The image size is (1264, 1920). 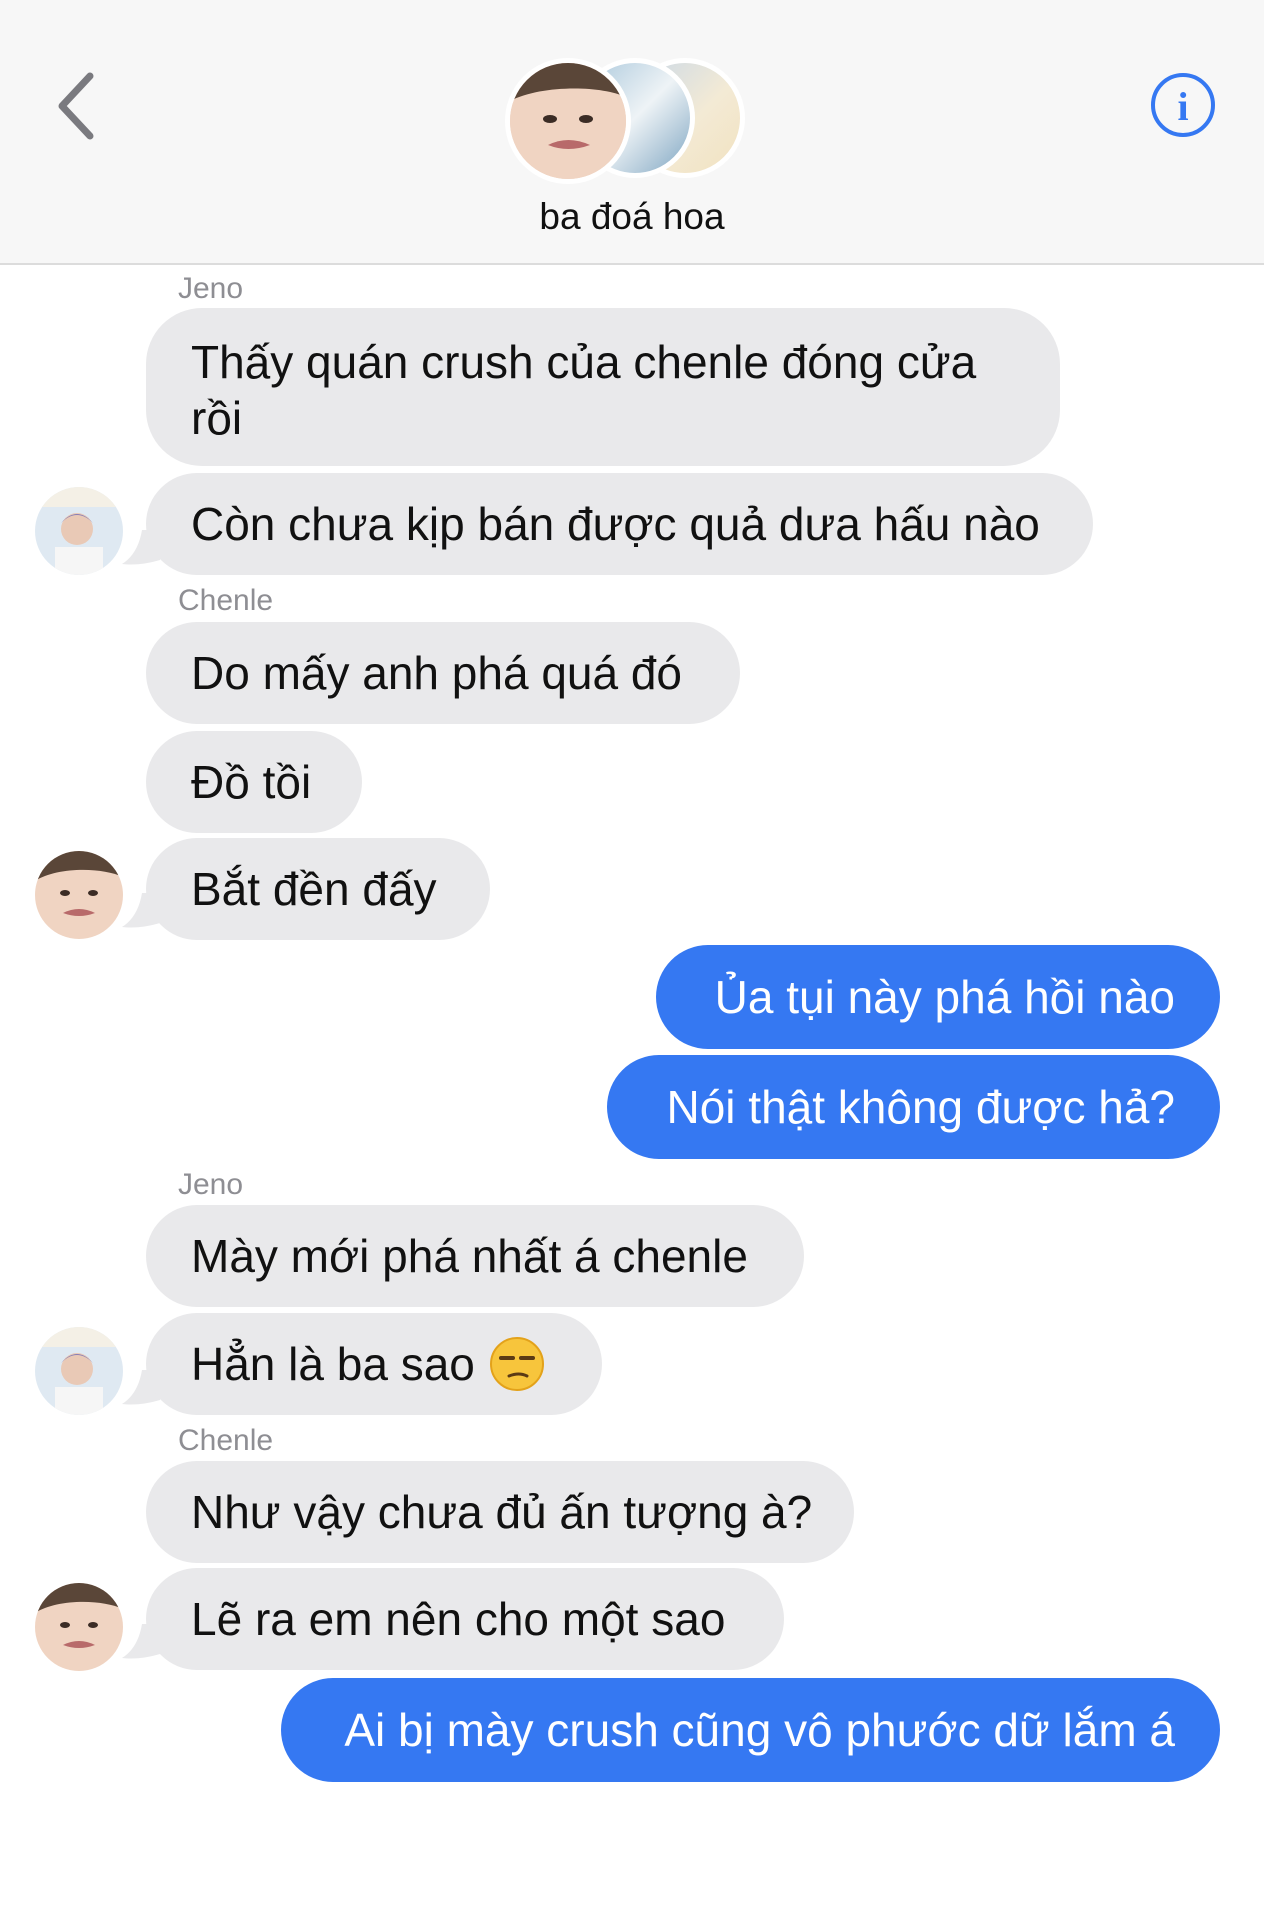 What do you see at coordinates (516, 1364) in the screenshot?
I see `unamused-face-icon` at bounding box center [516, 1364].